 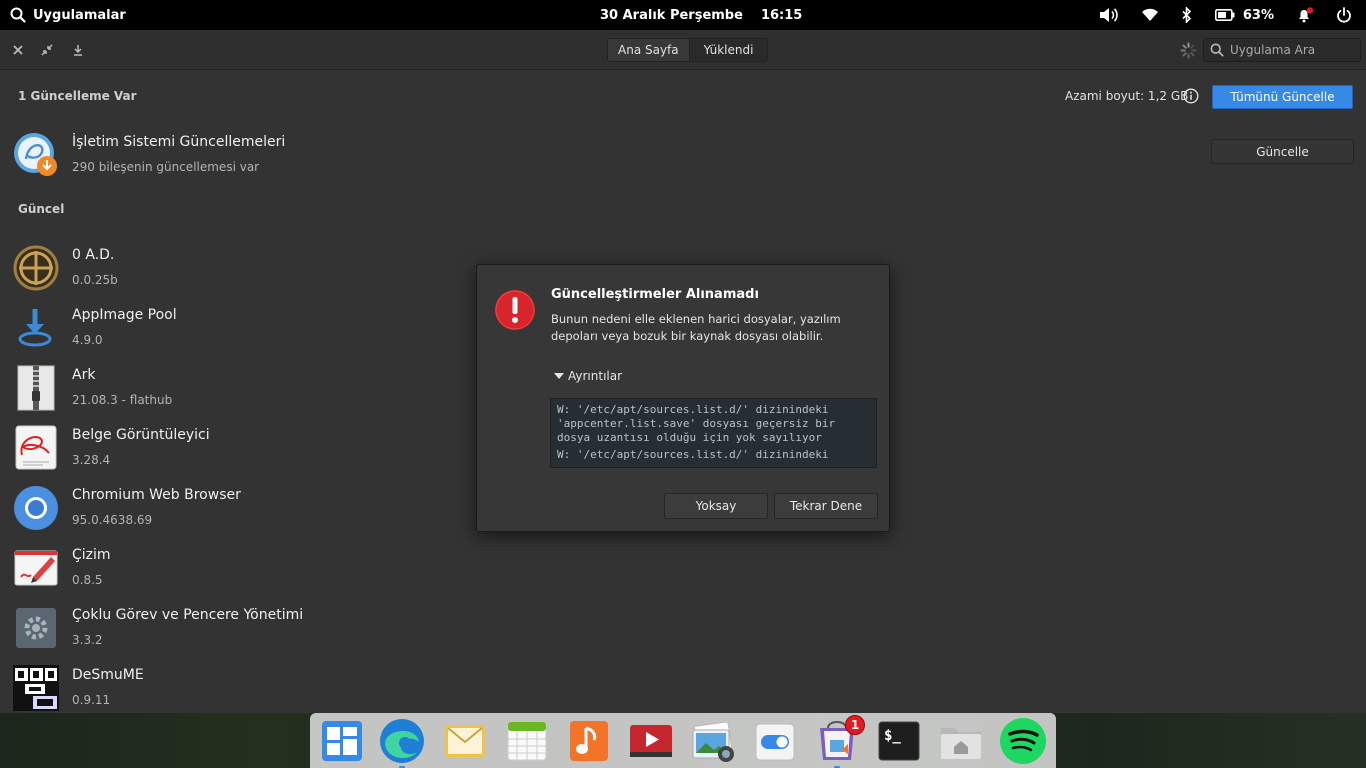 I want to click on document-viewer-icon, so click(x=36, y=447).